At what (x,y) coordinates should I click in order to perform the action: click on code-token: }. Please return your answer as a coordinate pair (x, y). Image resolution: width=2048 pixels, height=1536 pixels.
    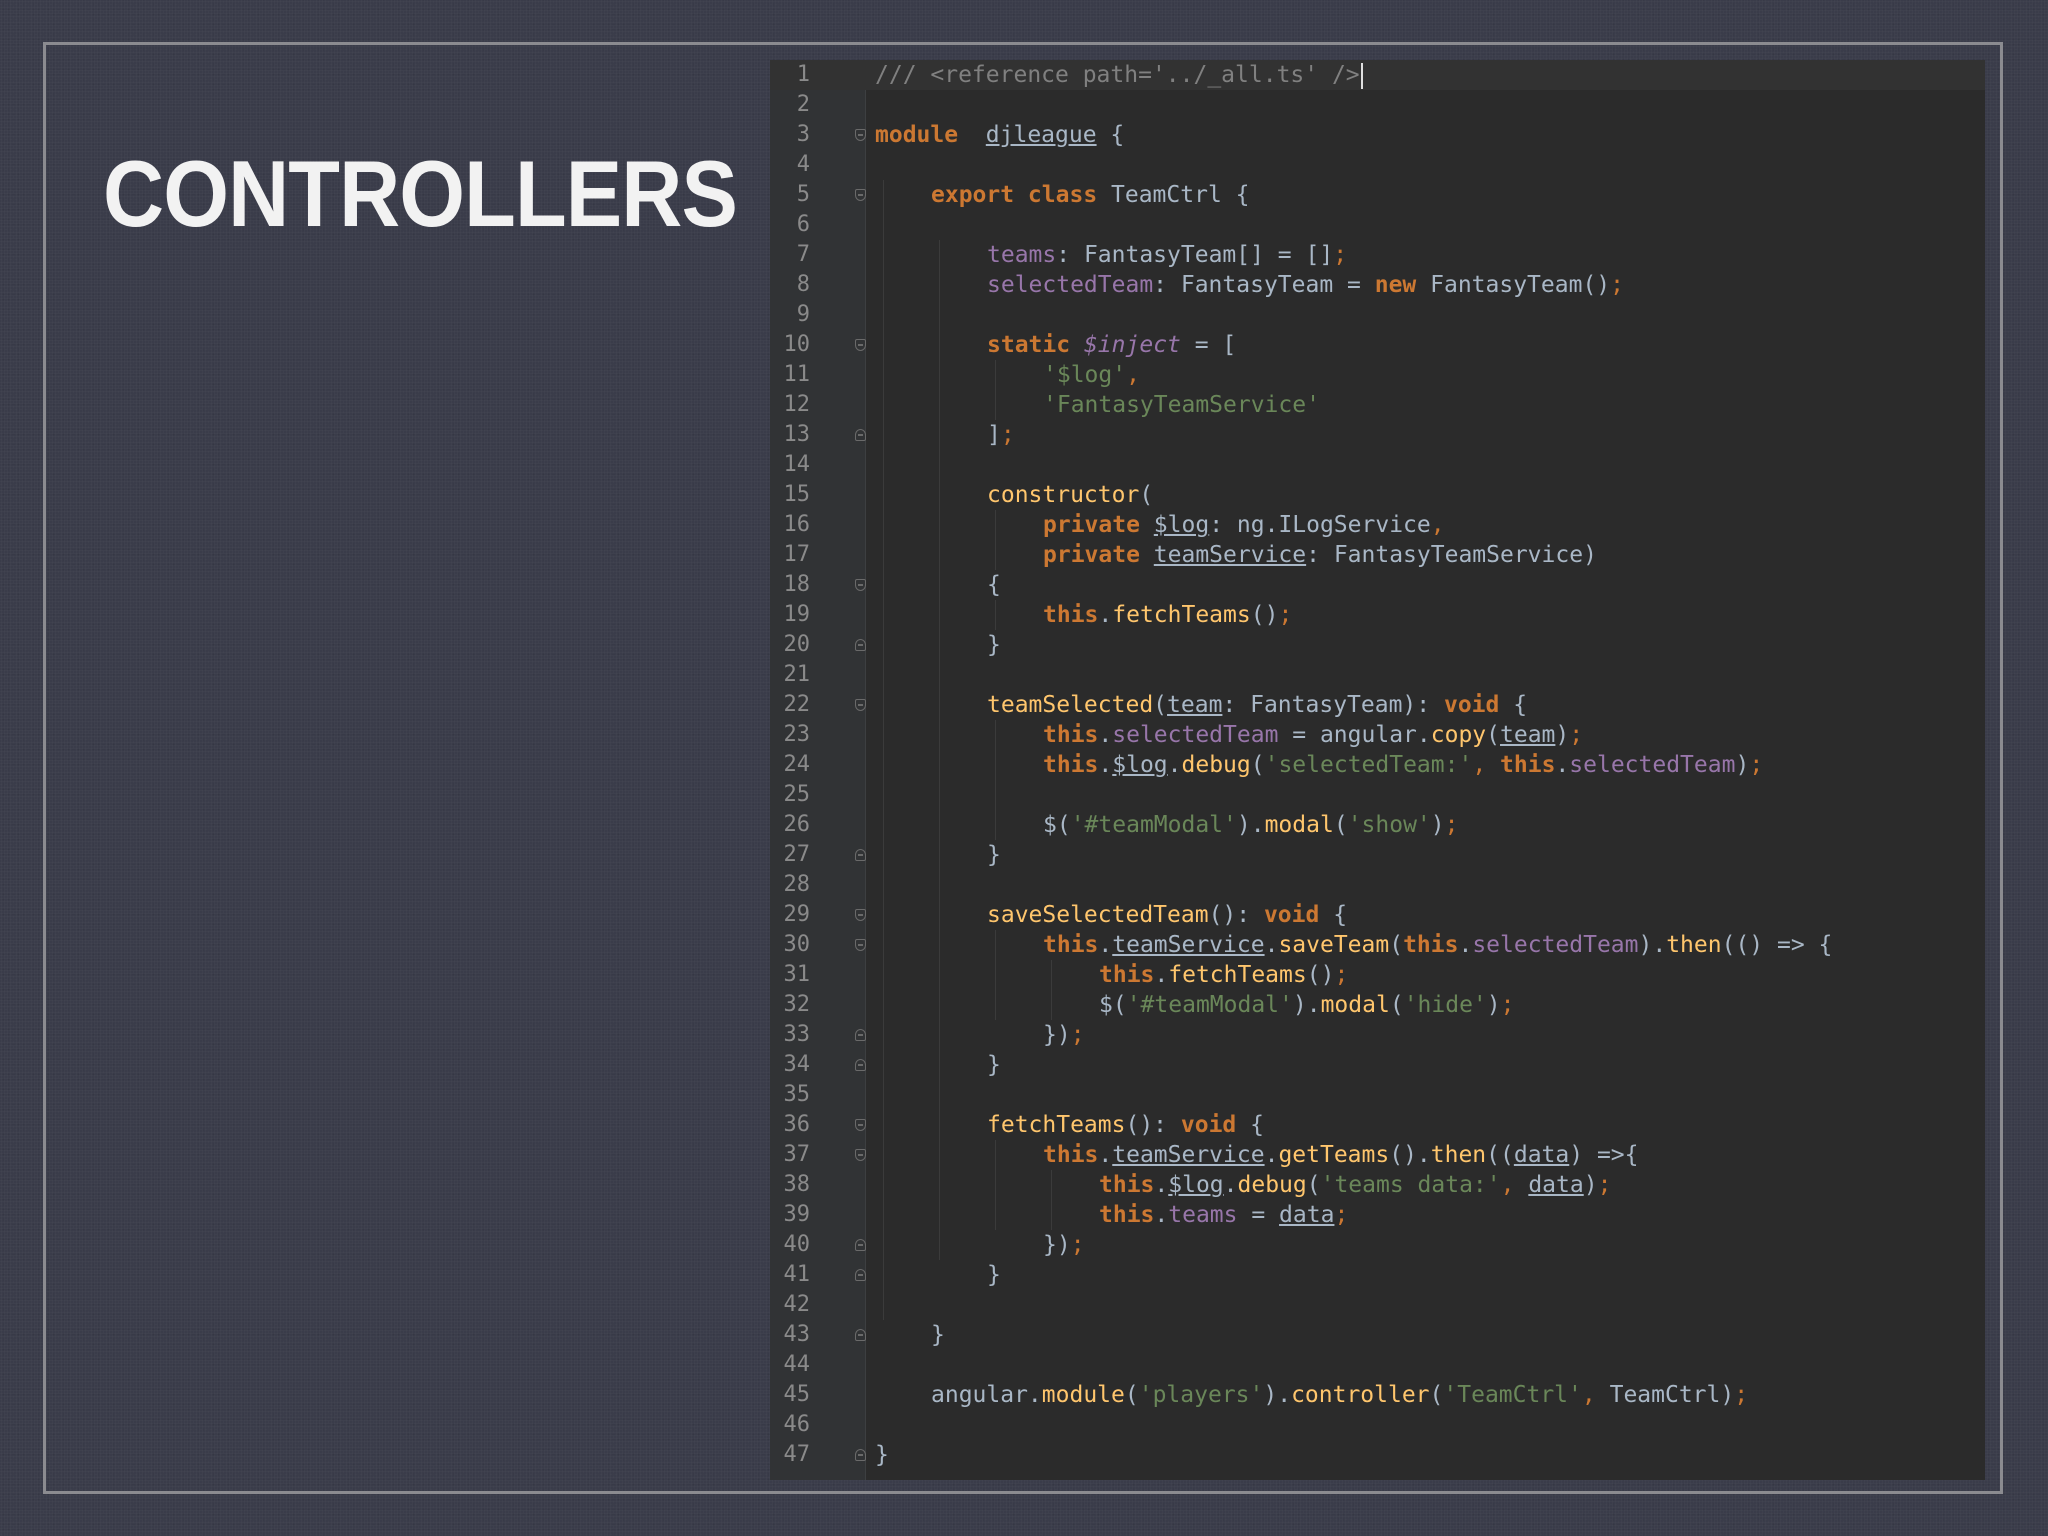
    Looking at the image, I should click on (994, 645).